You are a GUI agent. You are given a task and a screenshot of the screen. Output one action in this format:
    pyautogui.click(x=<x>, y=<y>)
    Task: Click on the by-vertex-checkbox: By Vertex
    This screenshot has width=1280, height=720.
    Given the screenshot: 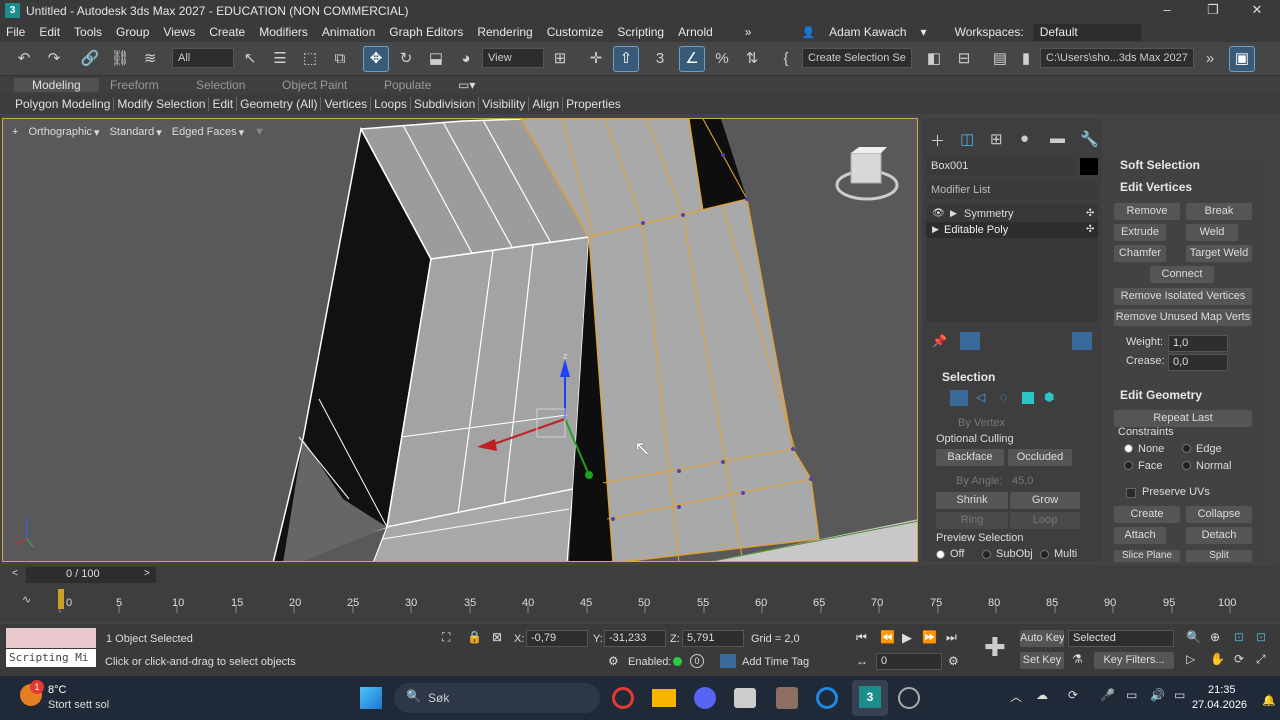 What is the action you would take?
    pyautogui.click(x=981, y=423)
    